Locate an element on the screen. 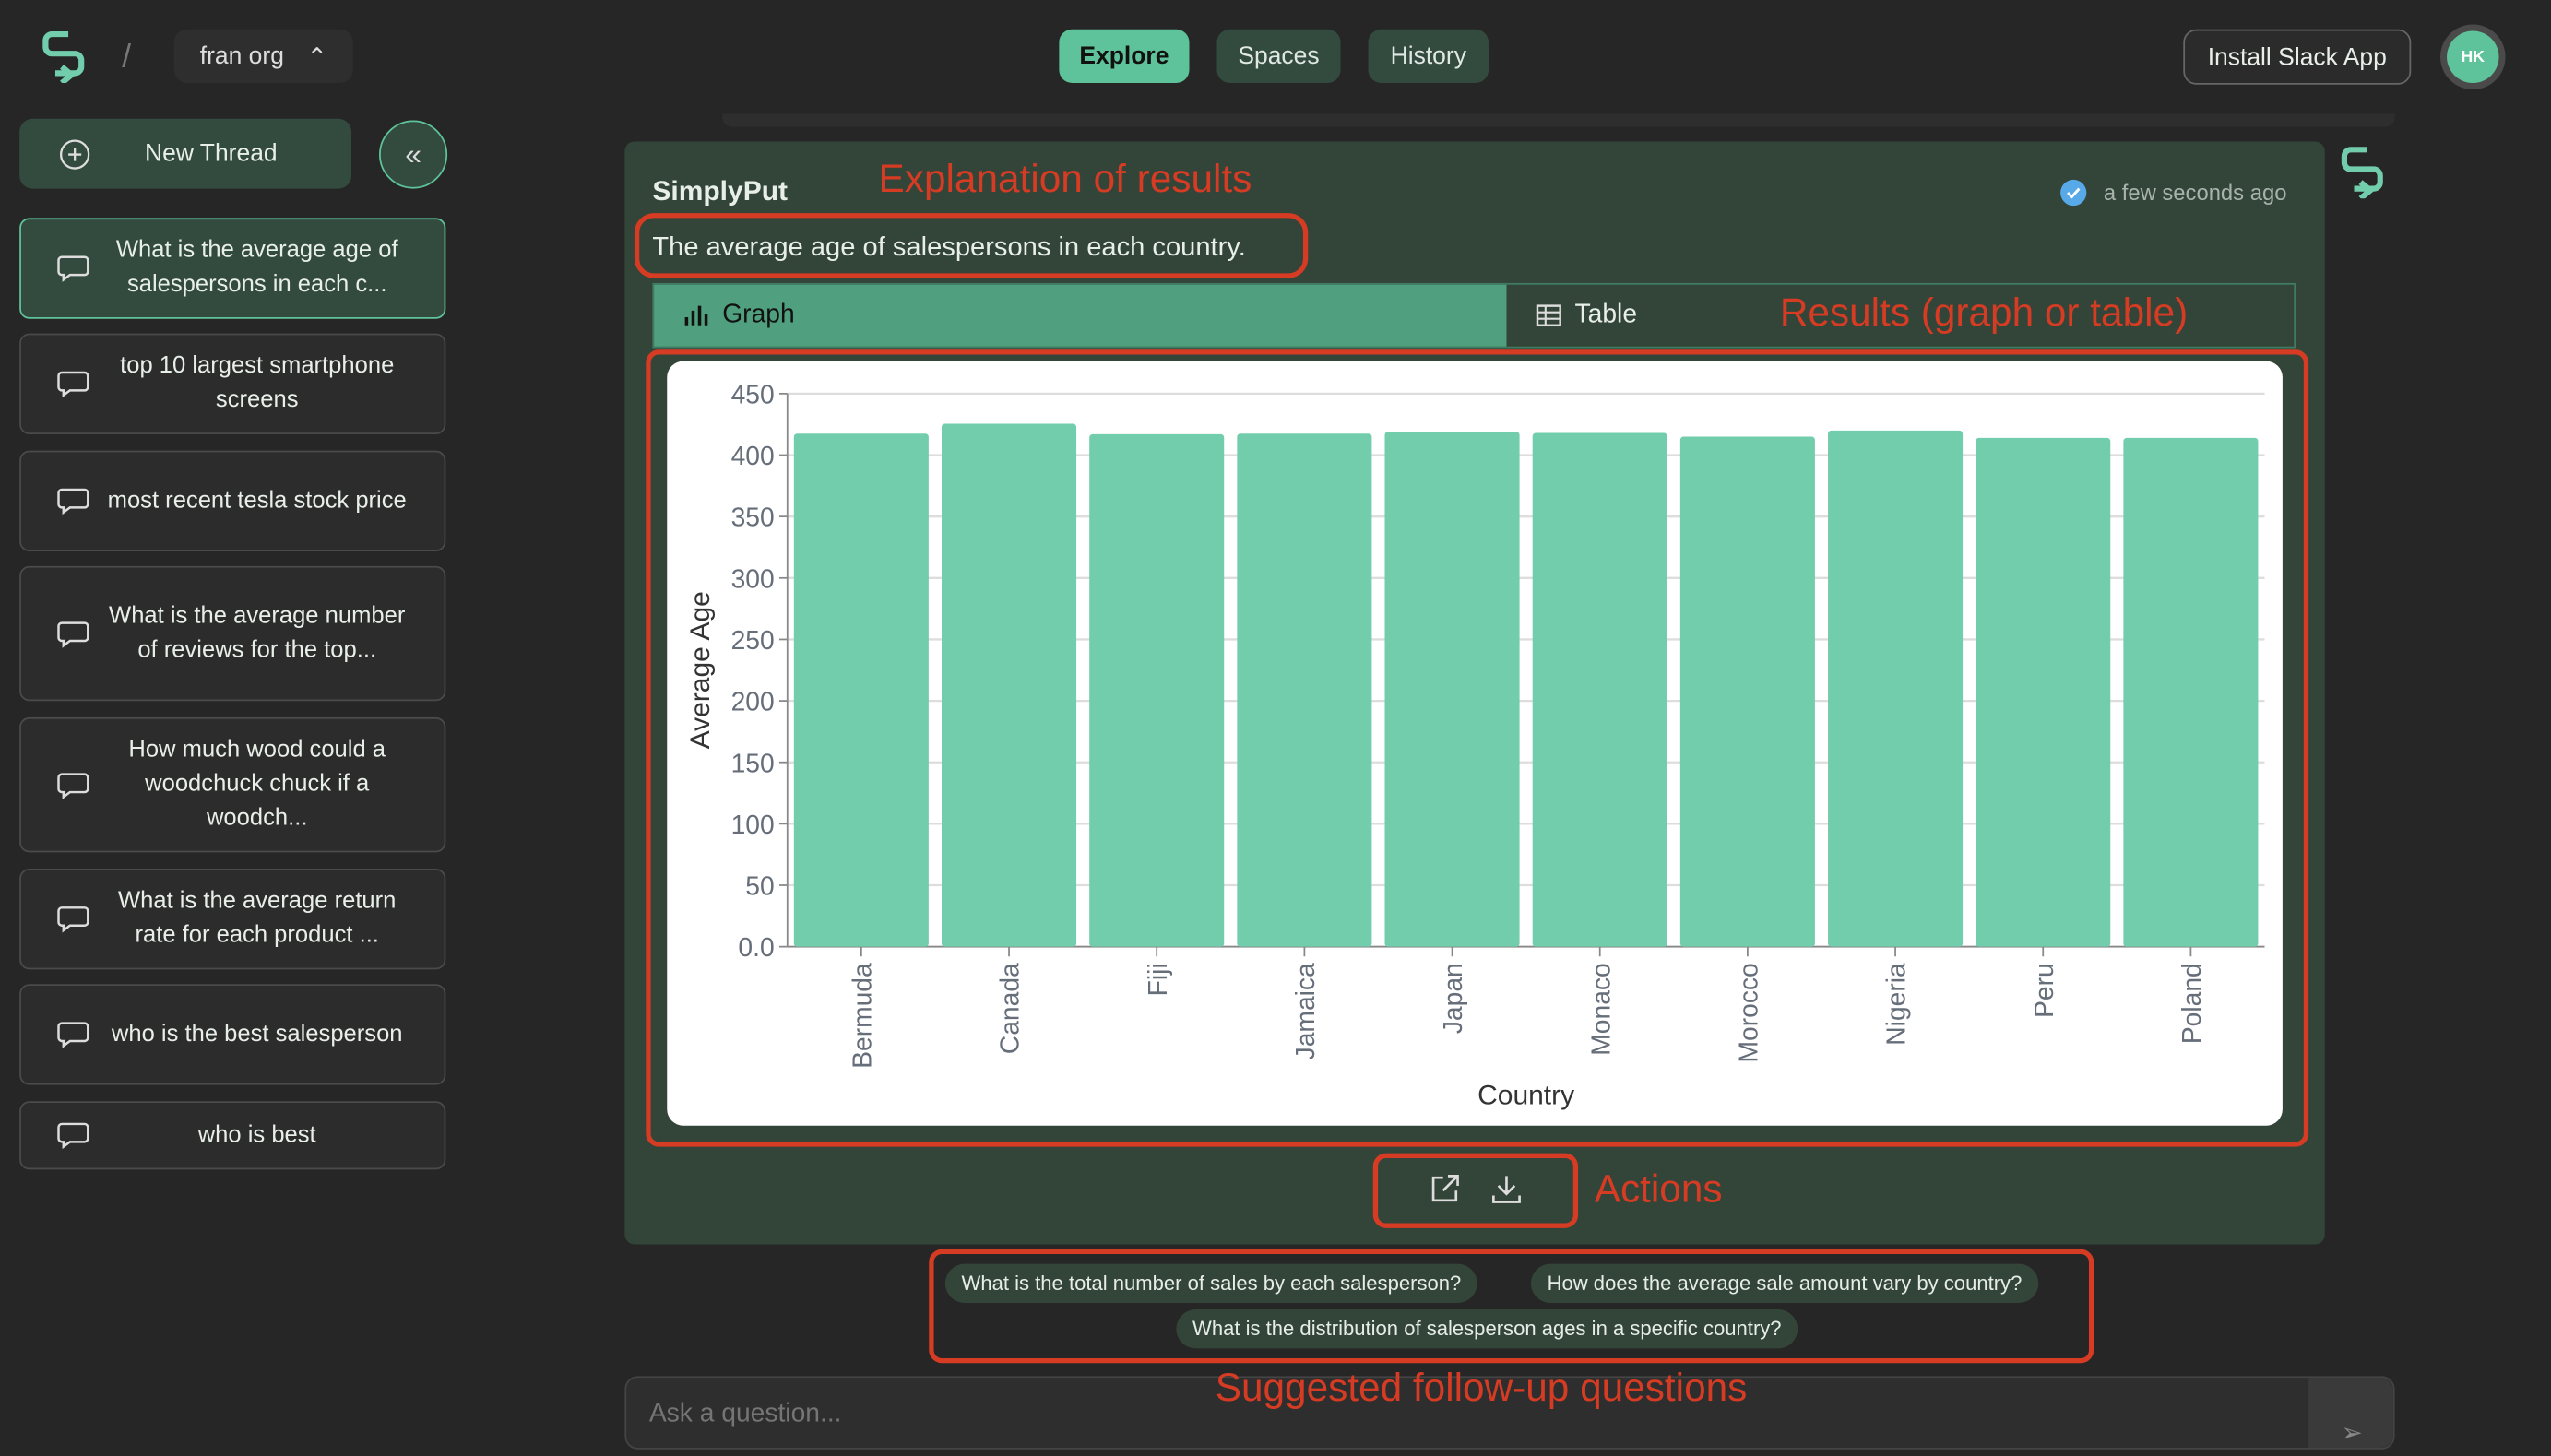  bar-japan is located at coordinates (1452, 689).